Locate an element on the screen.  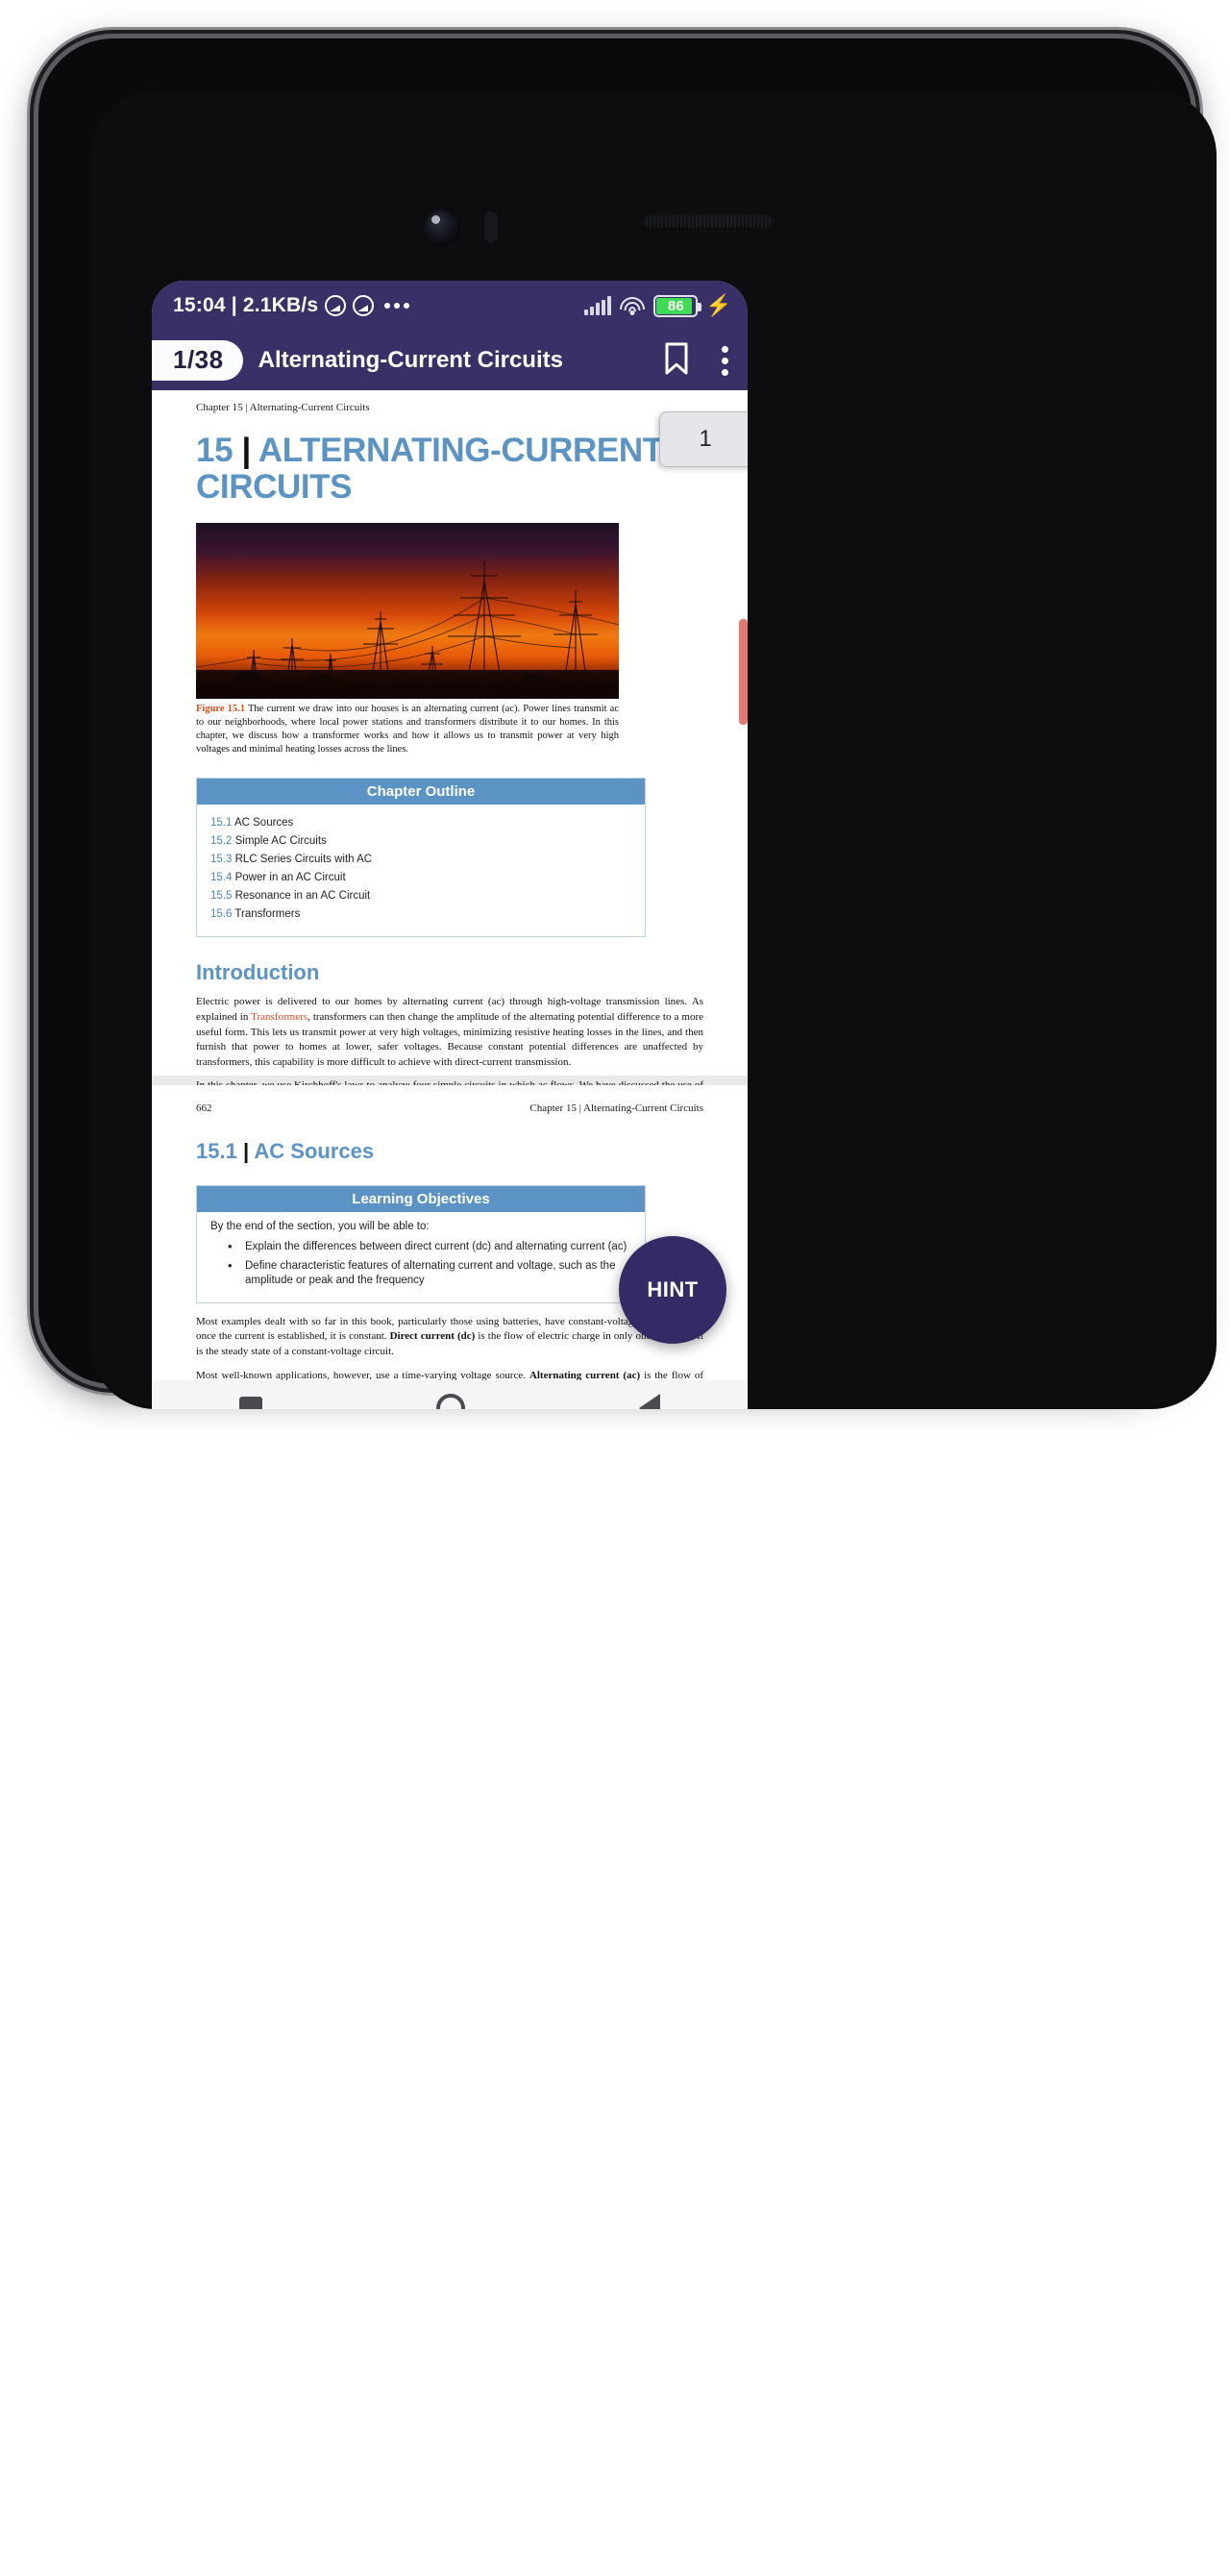
wifi-icon is located at coordinates (633, 306).